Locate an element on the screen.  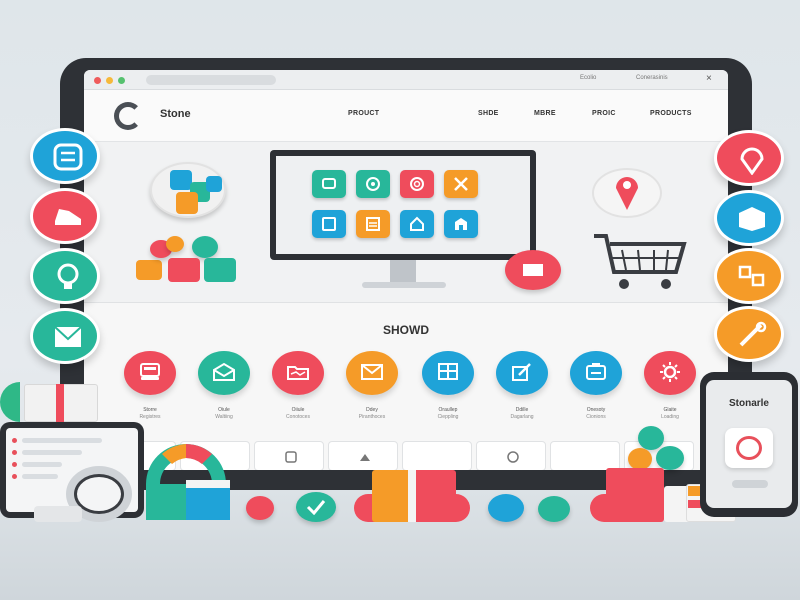
category-item-8: Glaite Loading is located at coordinates (670, 386).